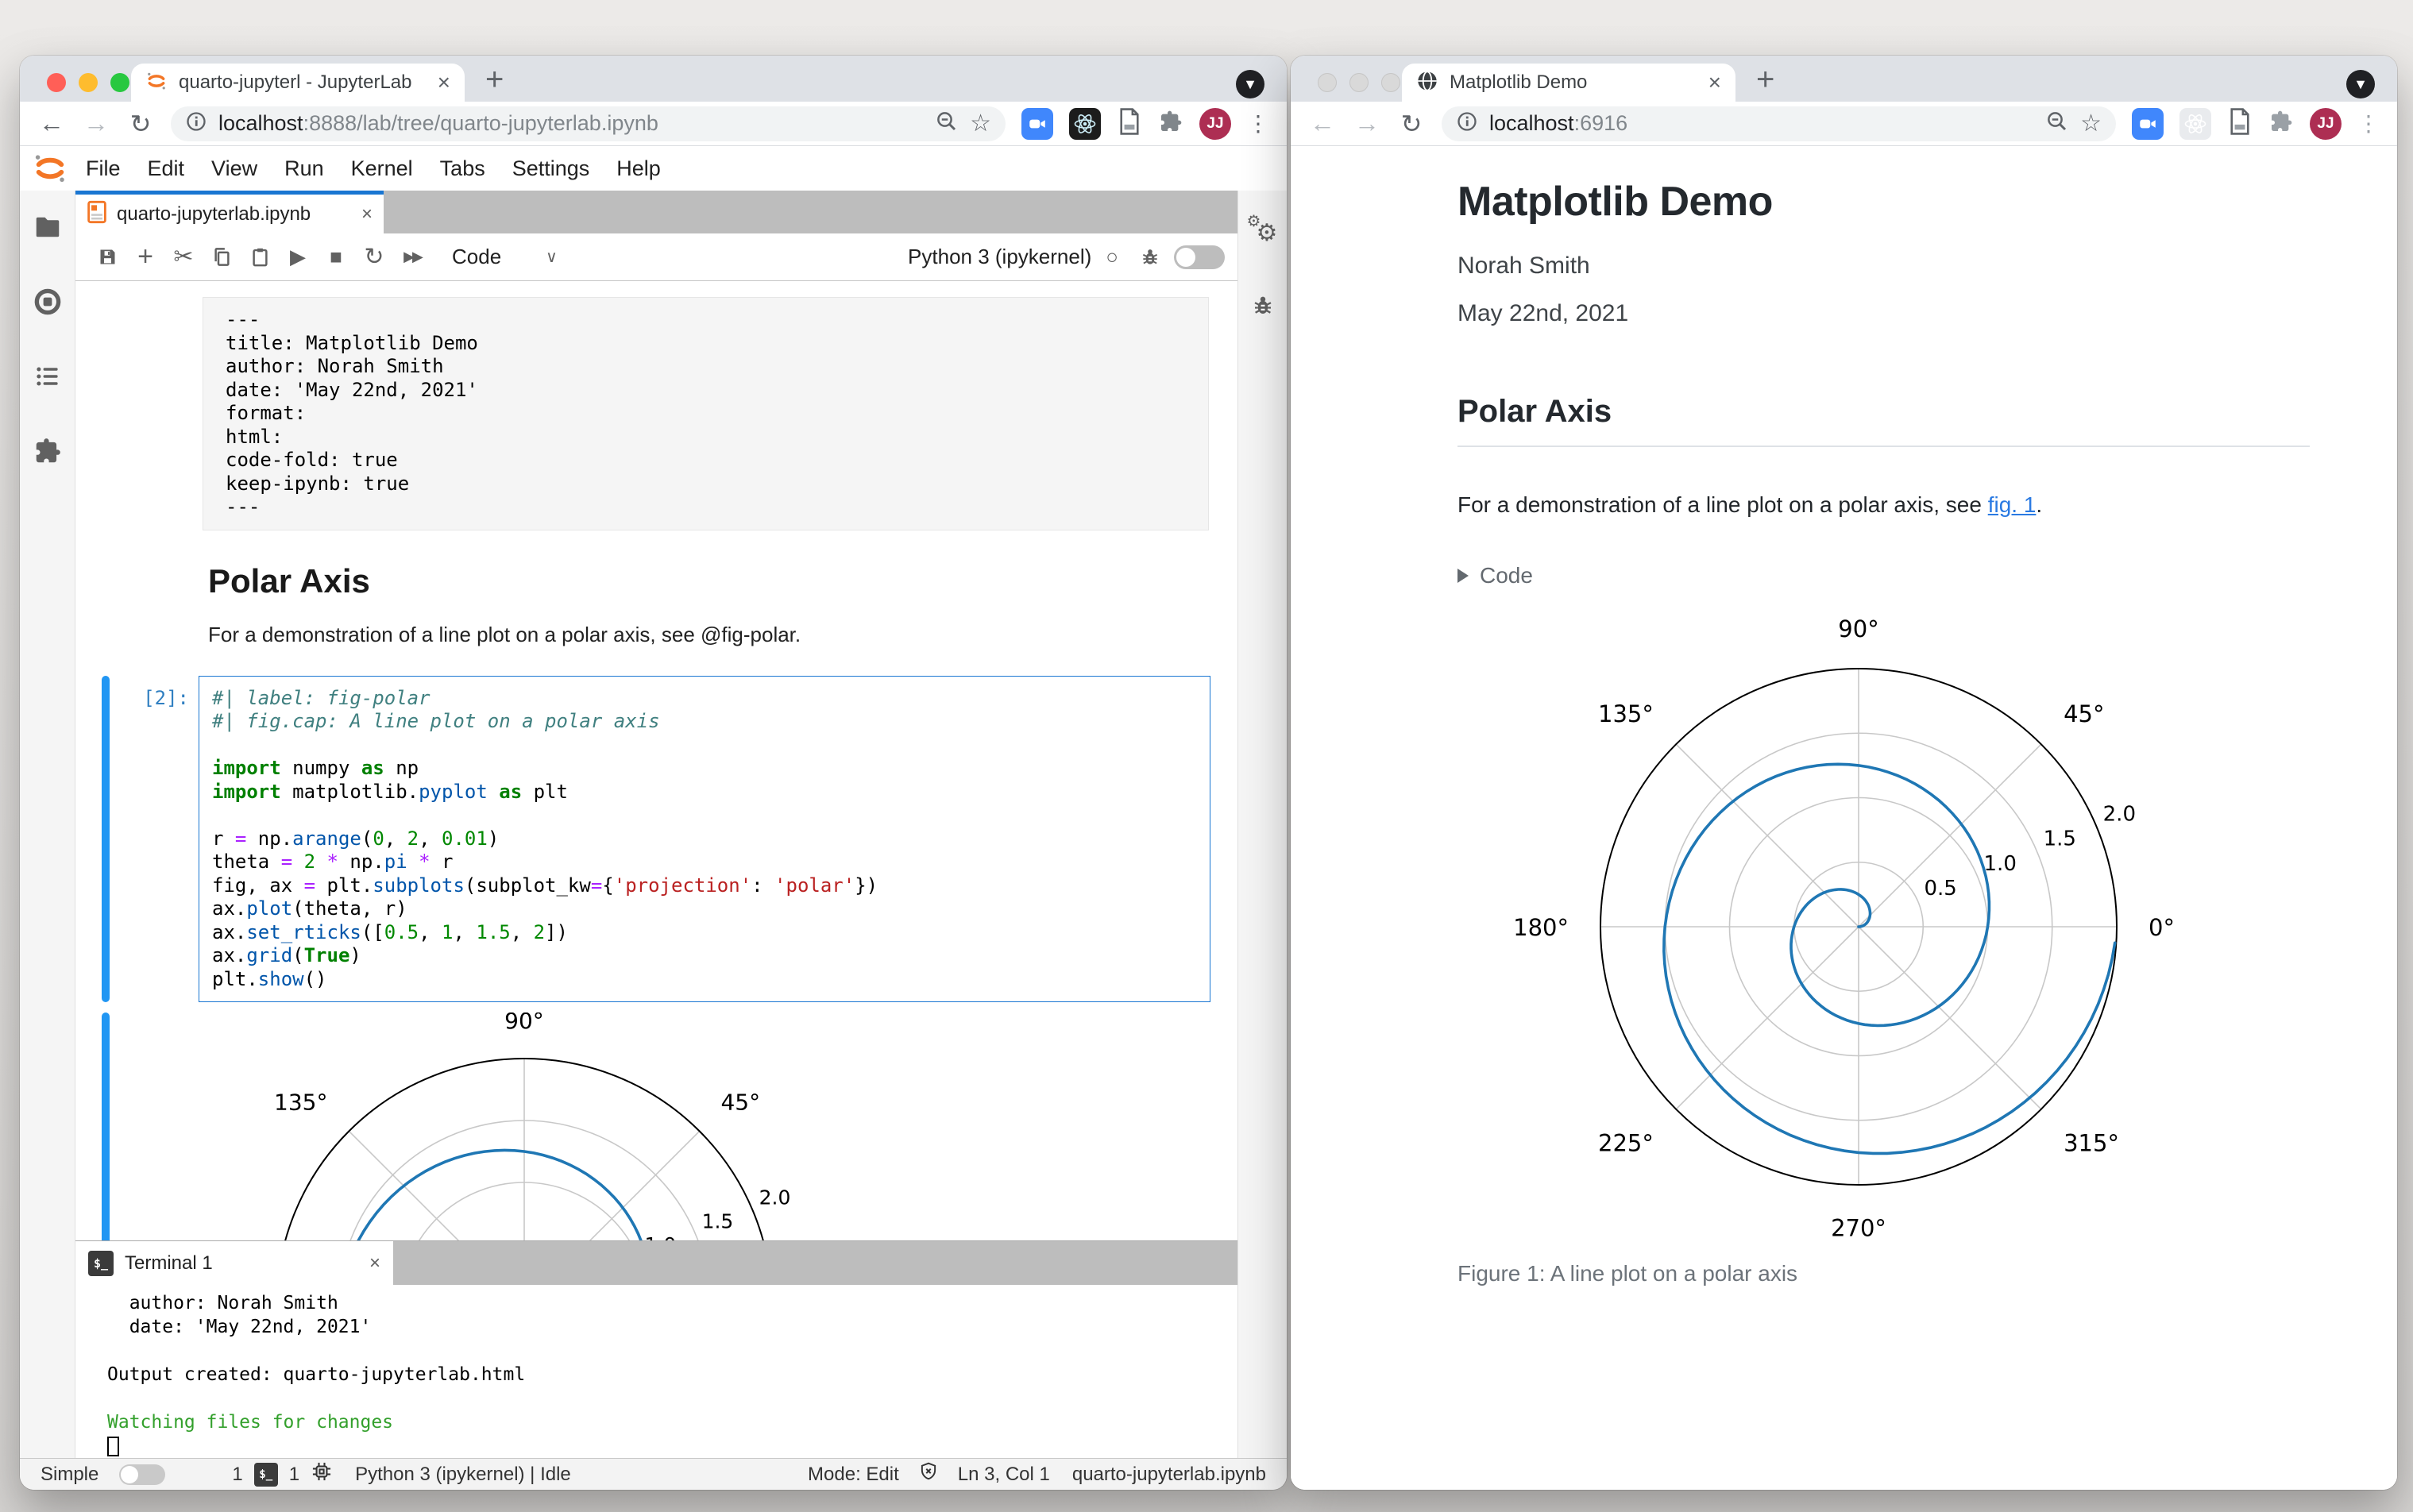 Image resolution: width=2413 pixels, height=1512 pixels. Describe the element at coordinates (336, 257) in the screenshot. I see `stop-kernel-button: ■` at that location.